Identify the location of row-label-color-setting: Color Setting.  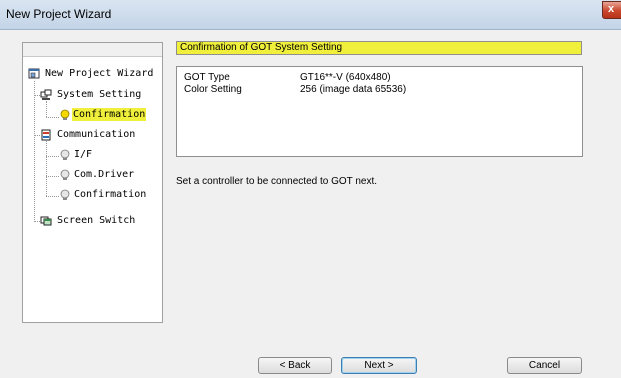
(213, 89).